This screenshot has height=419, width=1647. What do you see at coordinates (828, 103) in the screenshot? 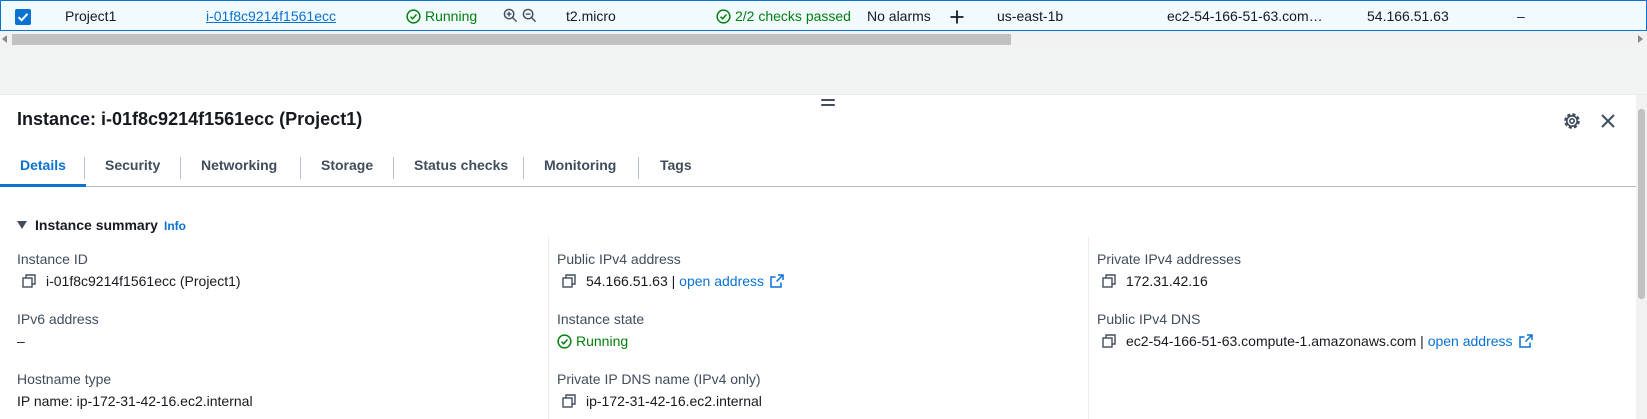
I see `drag-handle-icon` at bounding box center [828, 103].